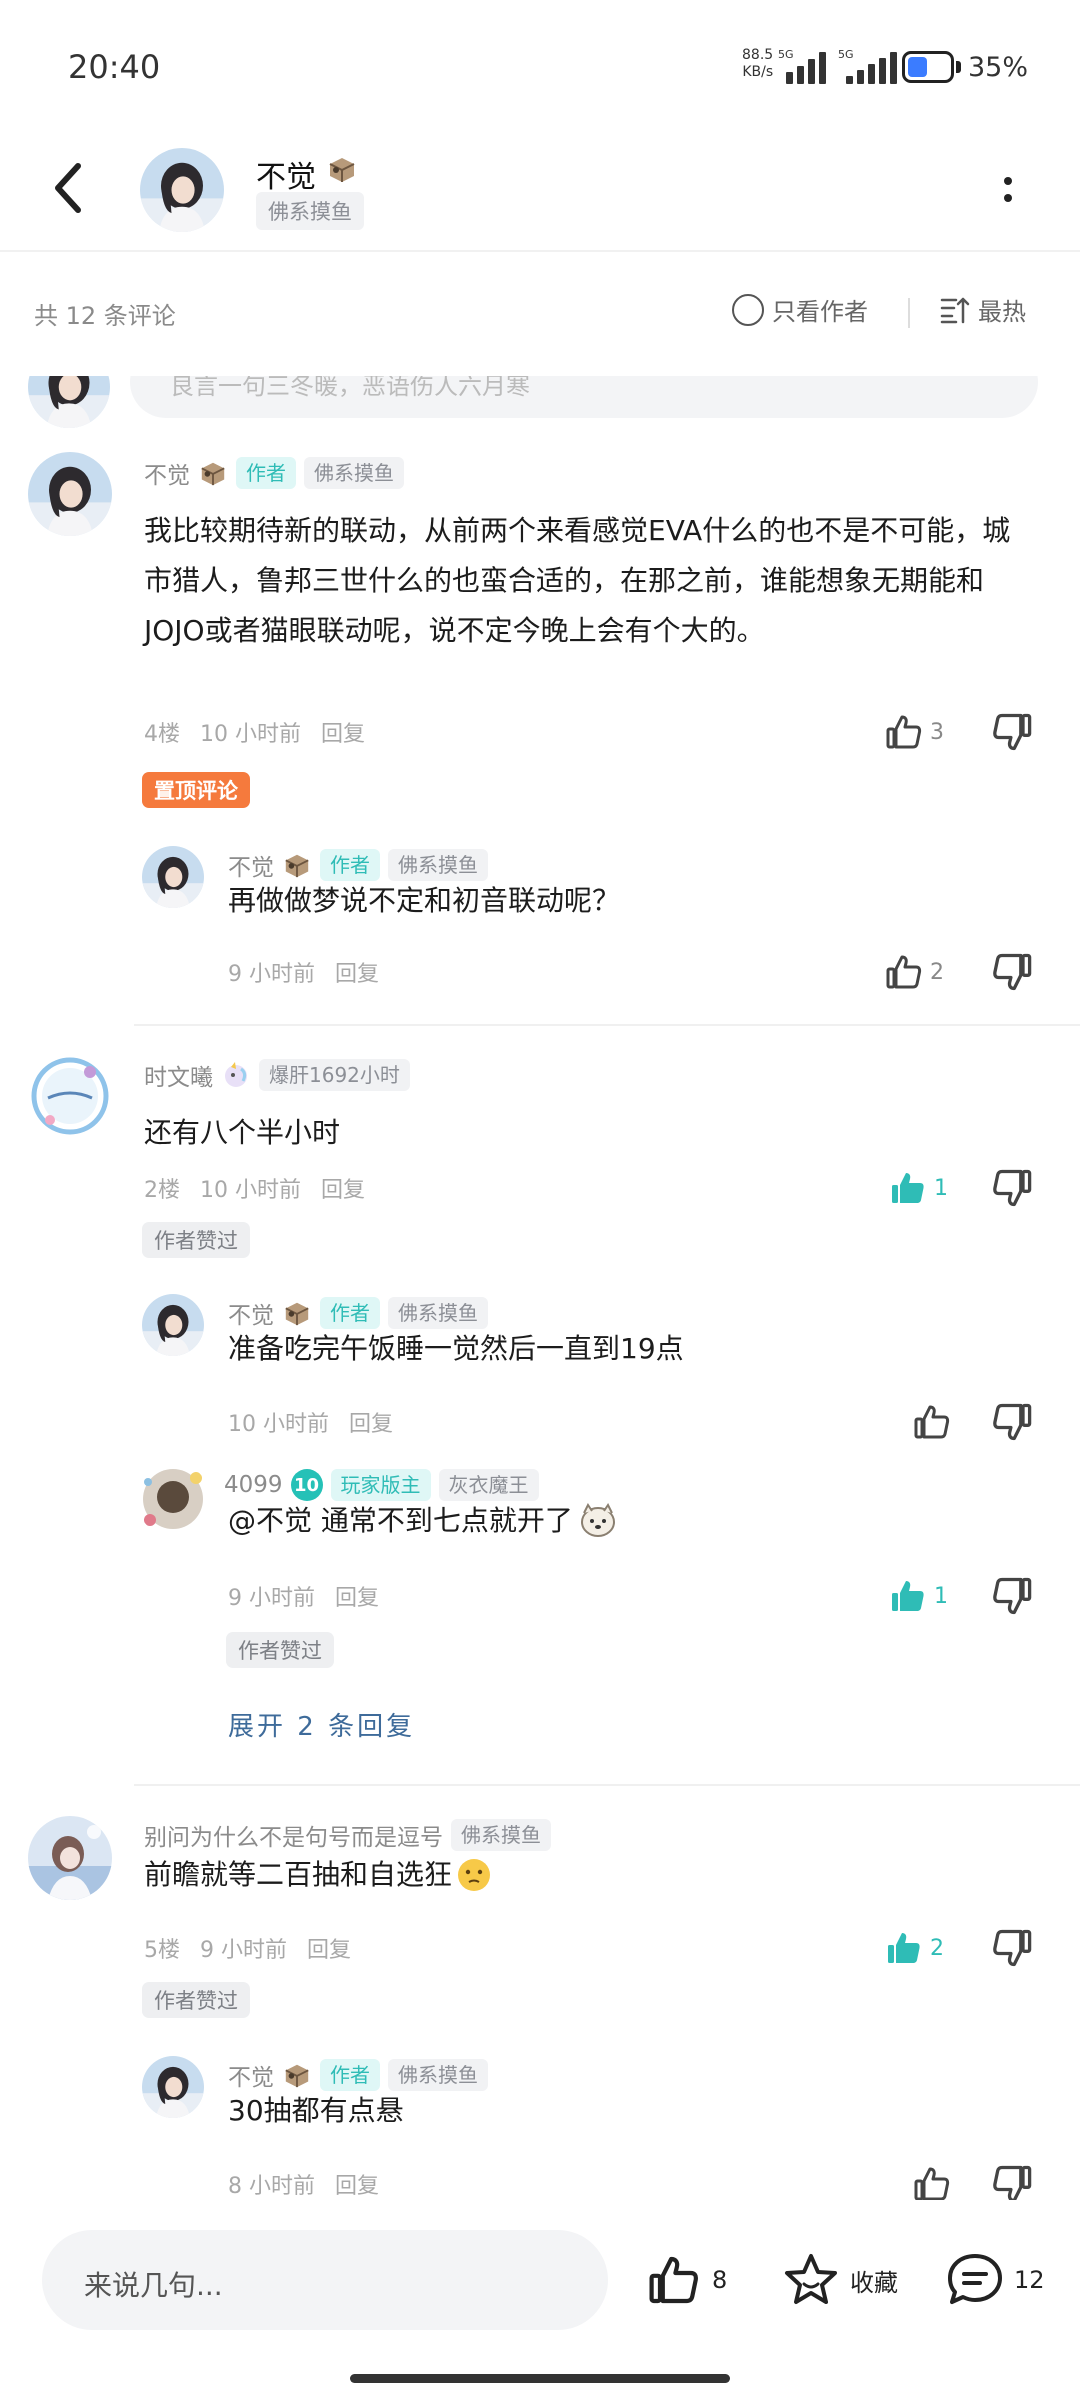  Describe the element at coordinates (196, 790) in the screenshot. I see `pinned-badge: 置顶评论` at that location.